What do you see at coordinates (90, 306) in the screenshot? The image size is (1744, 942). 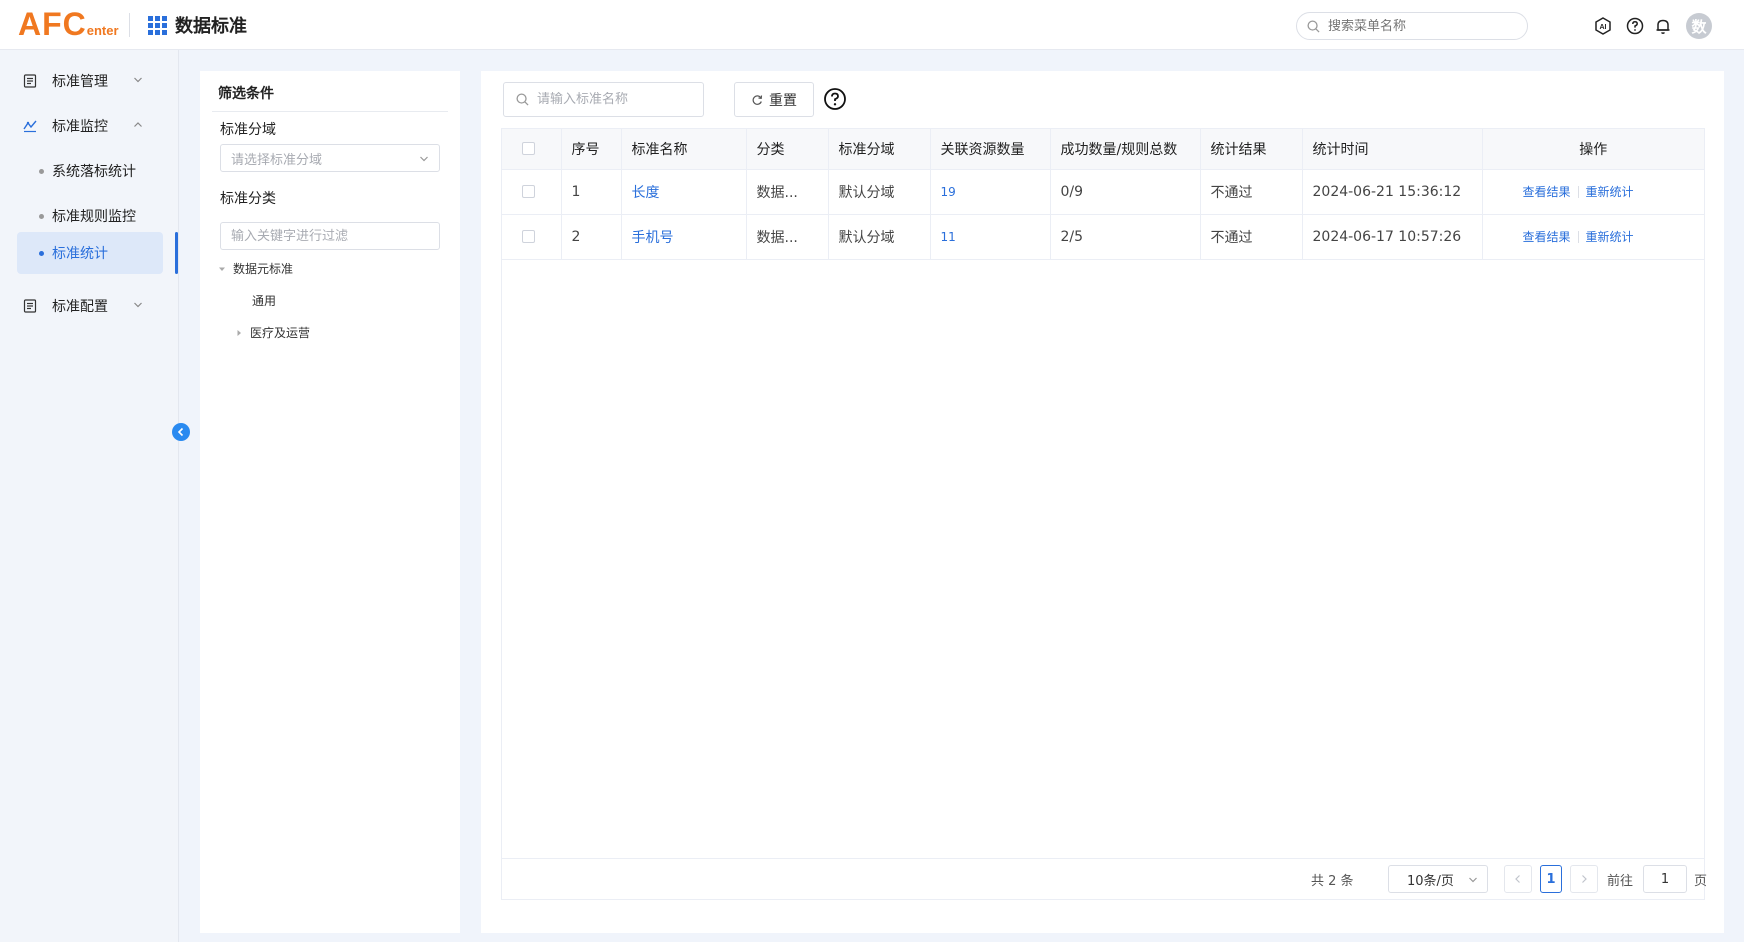 I see `sidebar-item-standard-config: 标准配置` at bounding box center [90, 306].